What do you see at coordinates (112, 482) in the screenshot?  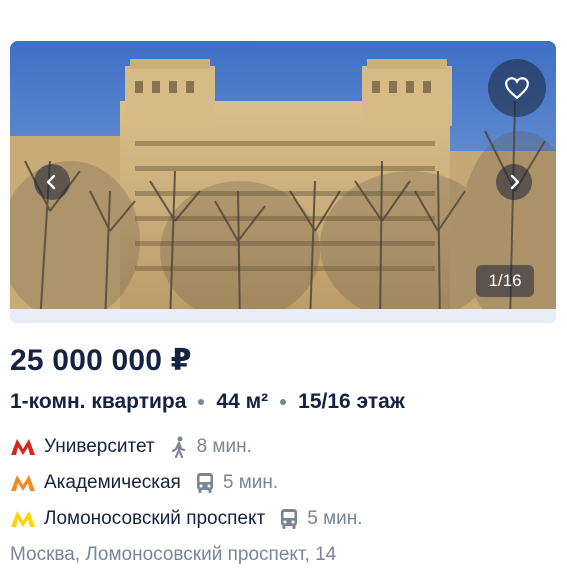 I see `metro-station: Академическая` at bounding box center [112, 482].